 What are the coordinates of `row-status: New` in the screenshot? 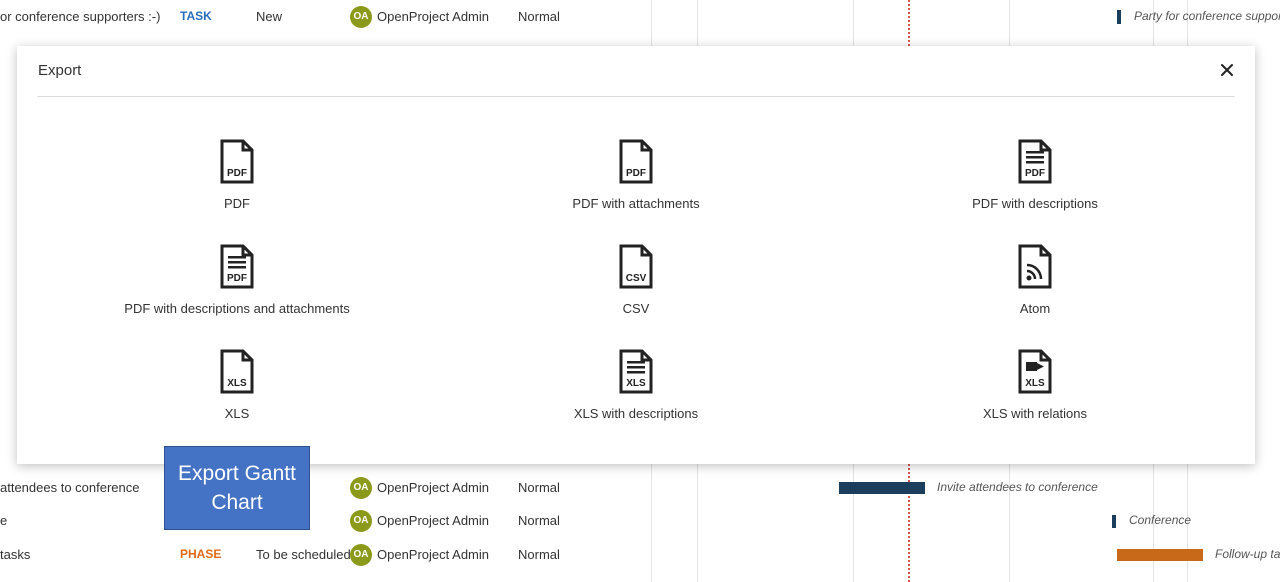 It's located at (269, 16).